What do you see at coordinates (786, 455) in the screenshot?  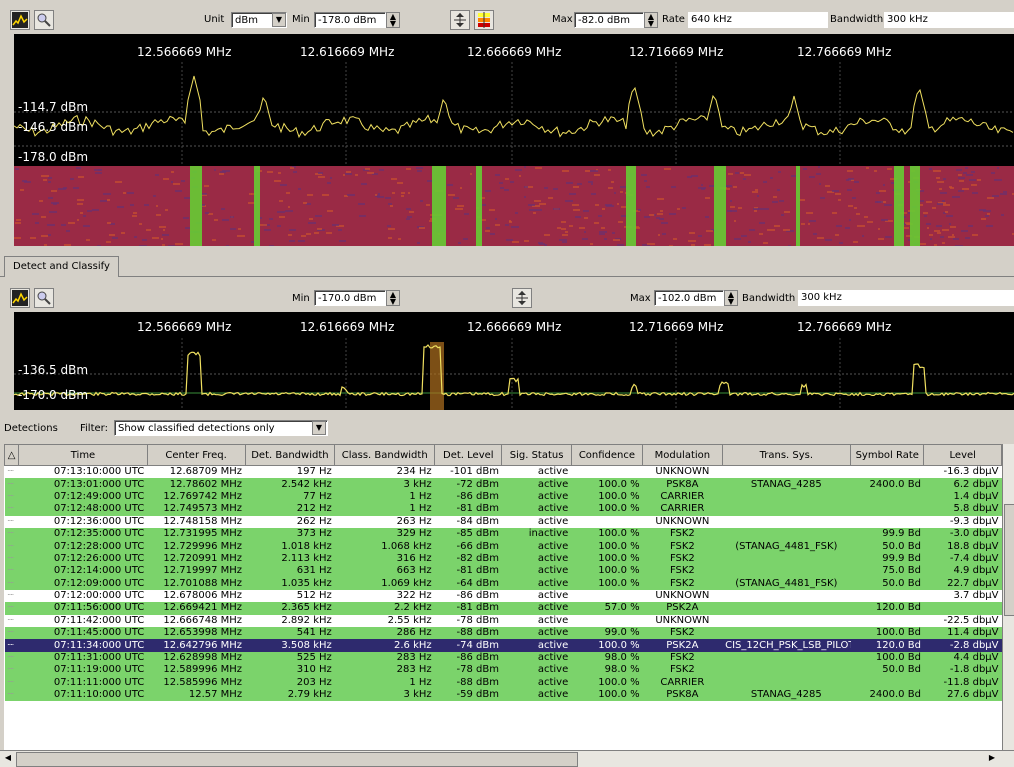 I see `column-header: Trans. Sys.` at bounding box center [786, 455].